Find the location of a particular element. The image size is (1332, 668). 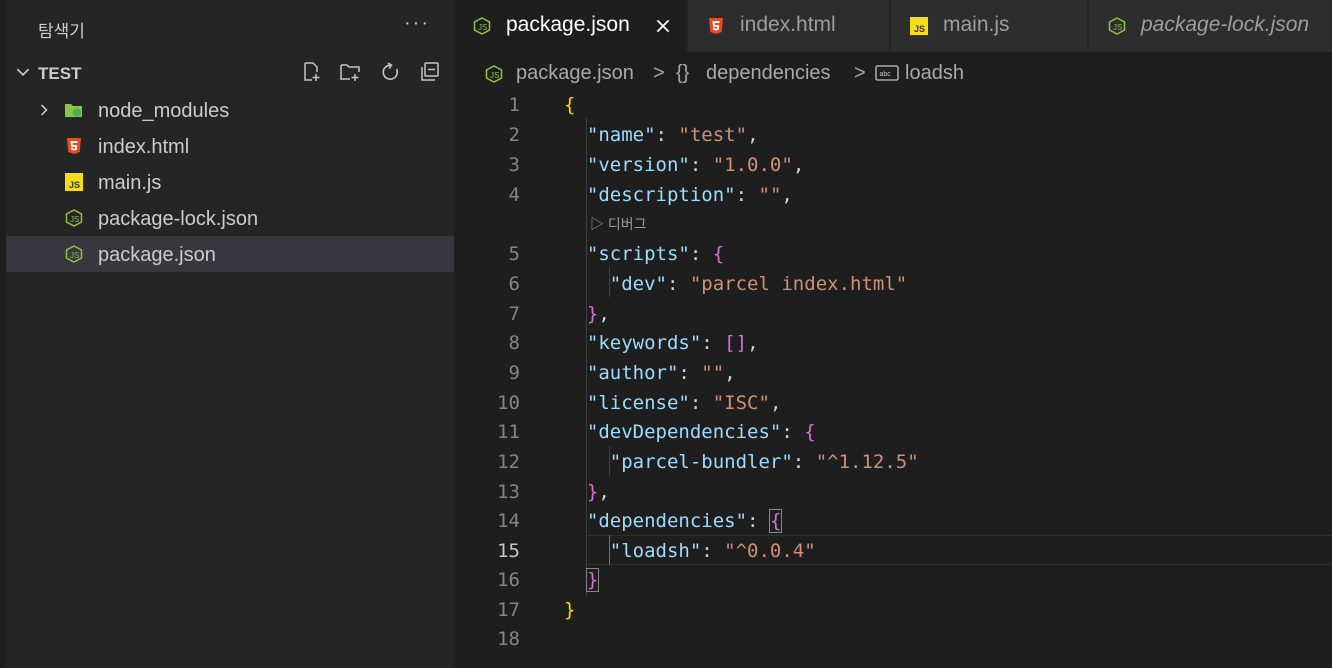

line-number: 18 is located at coordinates (508, 639).